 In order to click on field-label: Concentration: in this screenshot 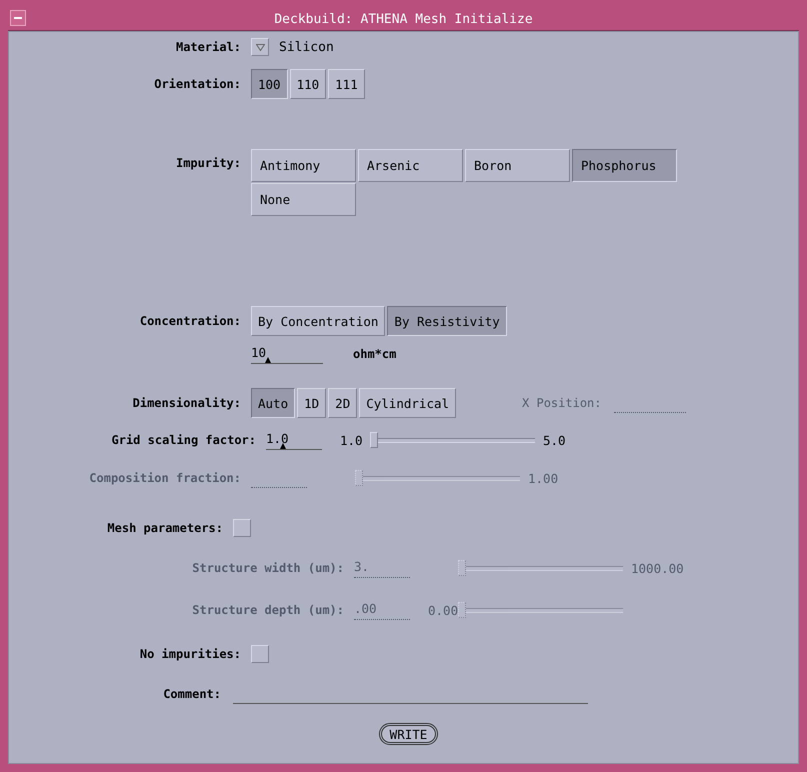, I will do `click(189, 321)`.